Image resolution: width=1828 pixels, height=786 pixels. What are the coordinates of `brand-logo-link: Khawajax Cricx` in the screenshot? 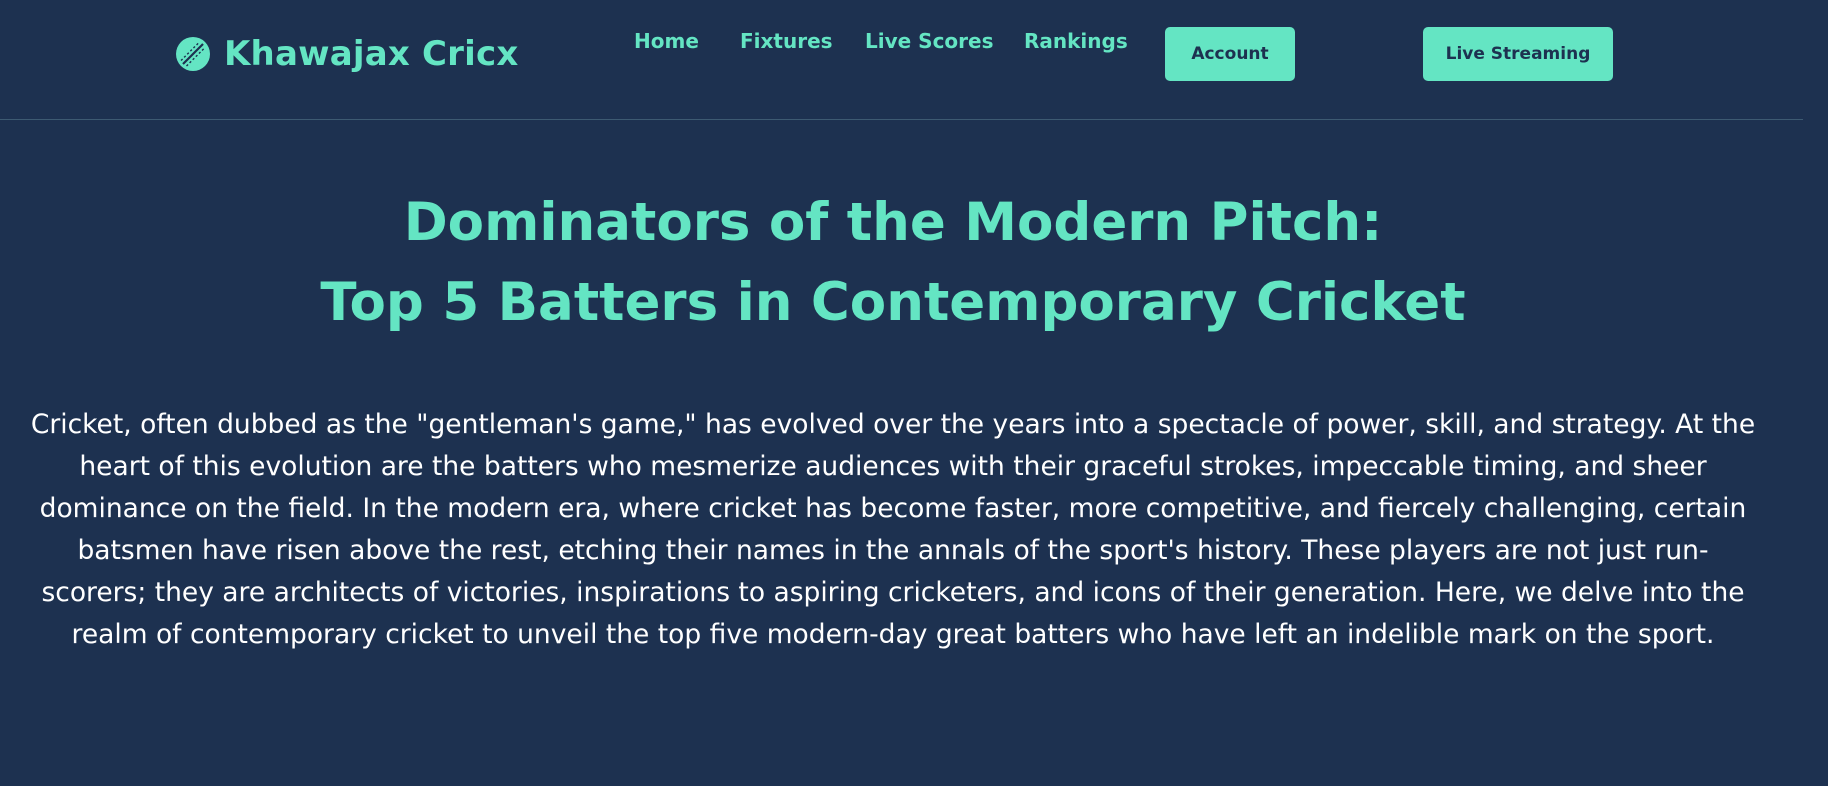 It's located at (346, 54).